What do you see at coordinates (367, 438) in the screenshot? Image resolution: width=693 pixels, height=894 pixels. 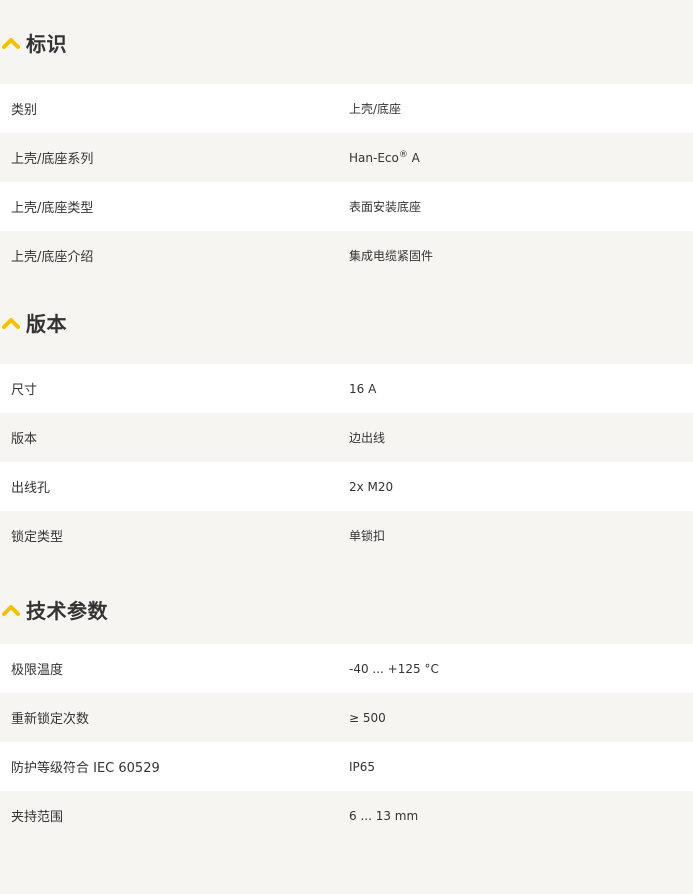 I see `row-value: 边出线` at bounding box center [367, 438].